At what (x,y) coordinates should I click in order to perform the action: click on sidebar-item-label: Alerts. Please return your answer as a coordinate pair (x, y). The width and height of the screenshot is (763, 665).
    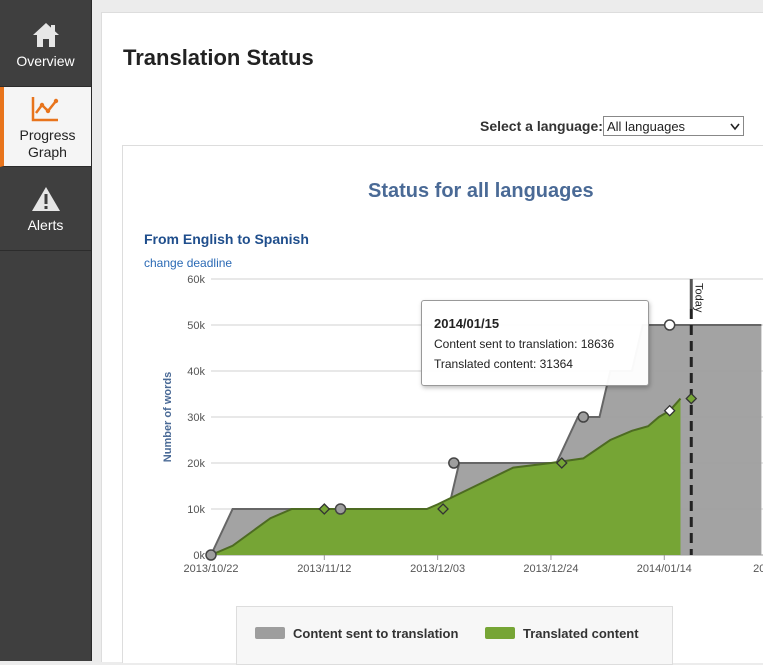
    Looking at the image, I should click on (45, 225).